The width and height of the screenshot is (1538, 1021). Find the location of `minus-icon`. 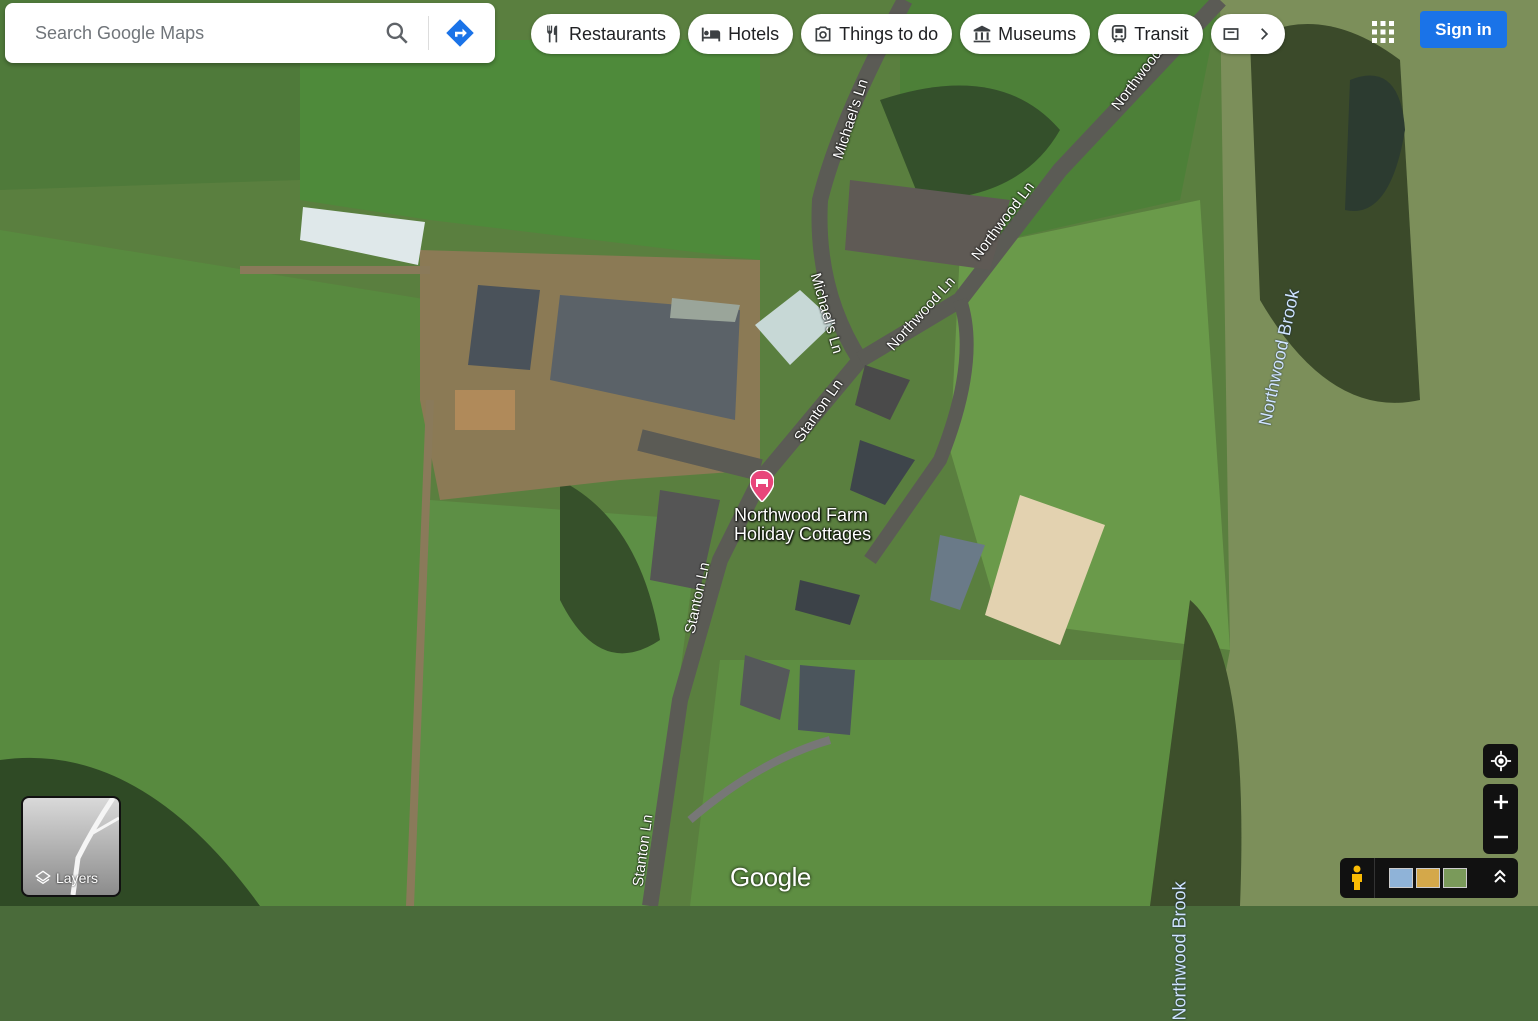

minus-icon is located at coordinates (1500, 836).